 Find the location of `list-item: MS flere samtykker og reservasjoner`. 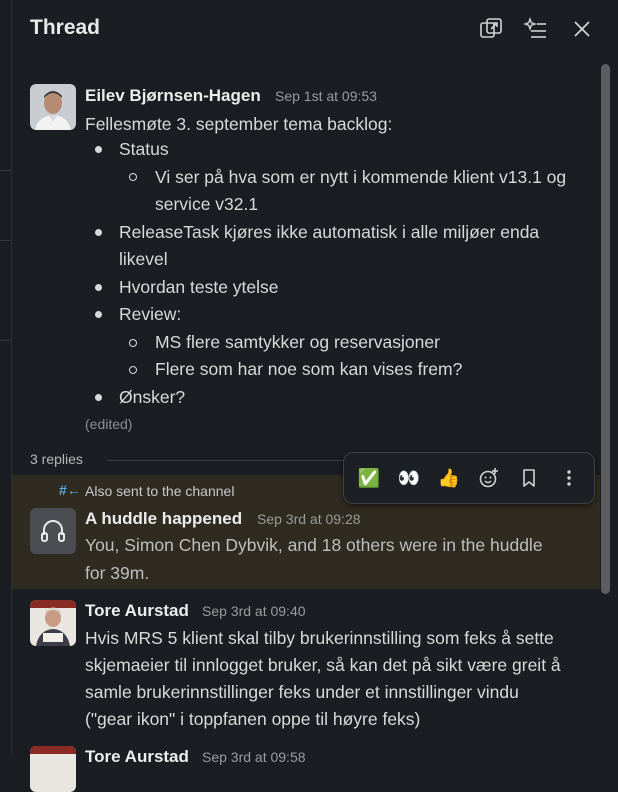

list-item: MS flere samtykker og reservasjoner is located at coordinates (297, 342).